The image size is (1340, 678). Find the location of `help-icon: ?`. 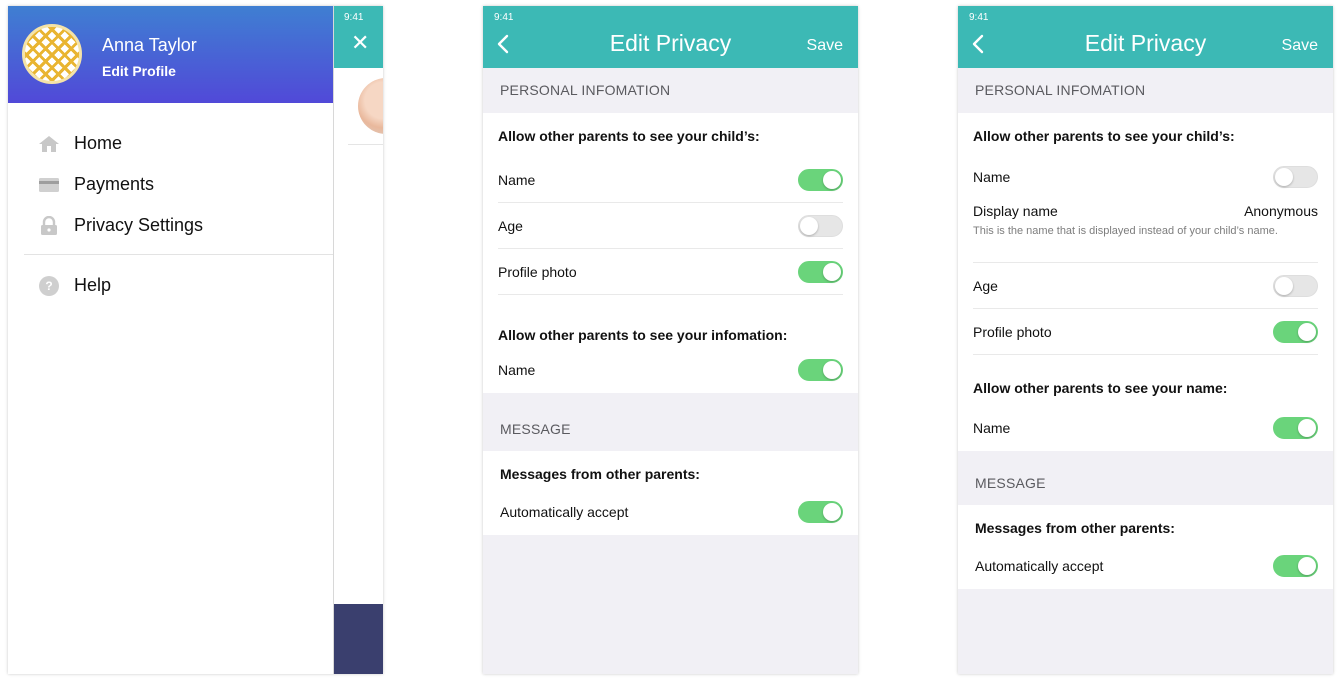

help-icon: ? is located at coordinates (49, 285).